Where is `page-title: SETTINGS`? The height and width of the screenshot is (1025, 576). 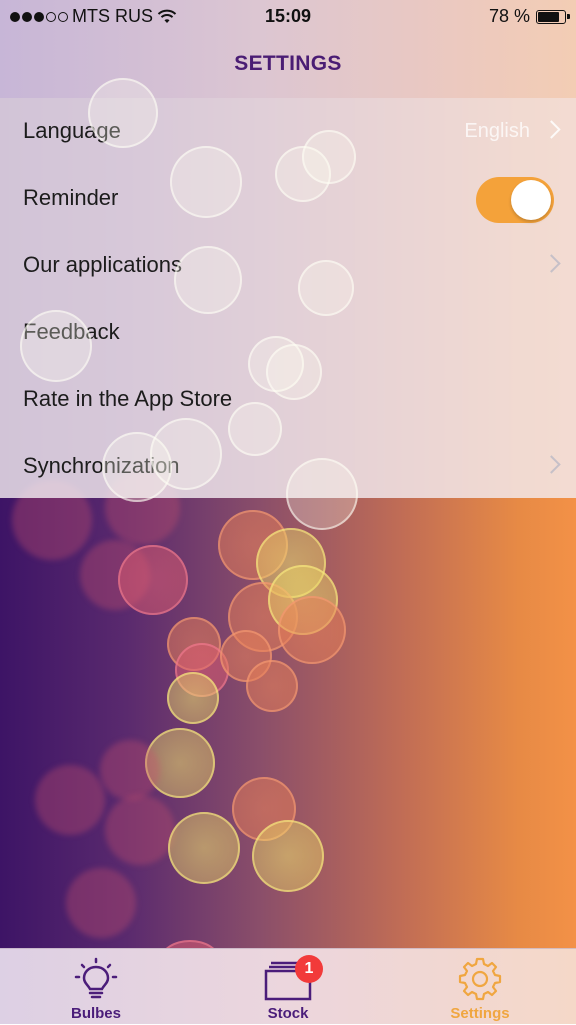 page-title: SETTINGS is located at coordinates (288, 63).